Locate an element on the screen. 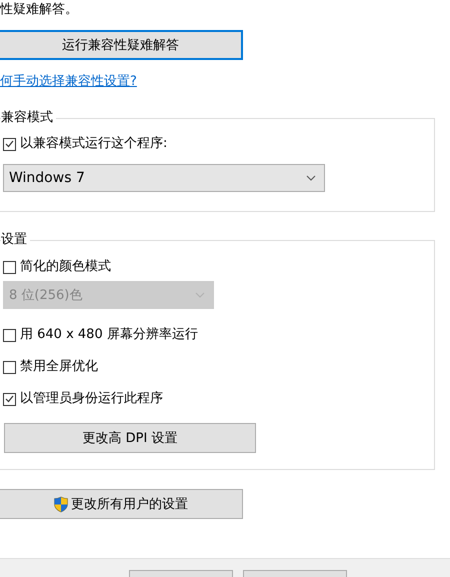  dpi-settings-button: 更改高 DPI 设置 is located at coordinates (130, 438).